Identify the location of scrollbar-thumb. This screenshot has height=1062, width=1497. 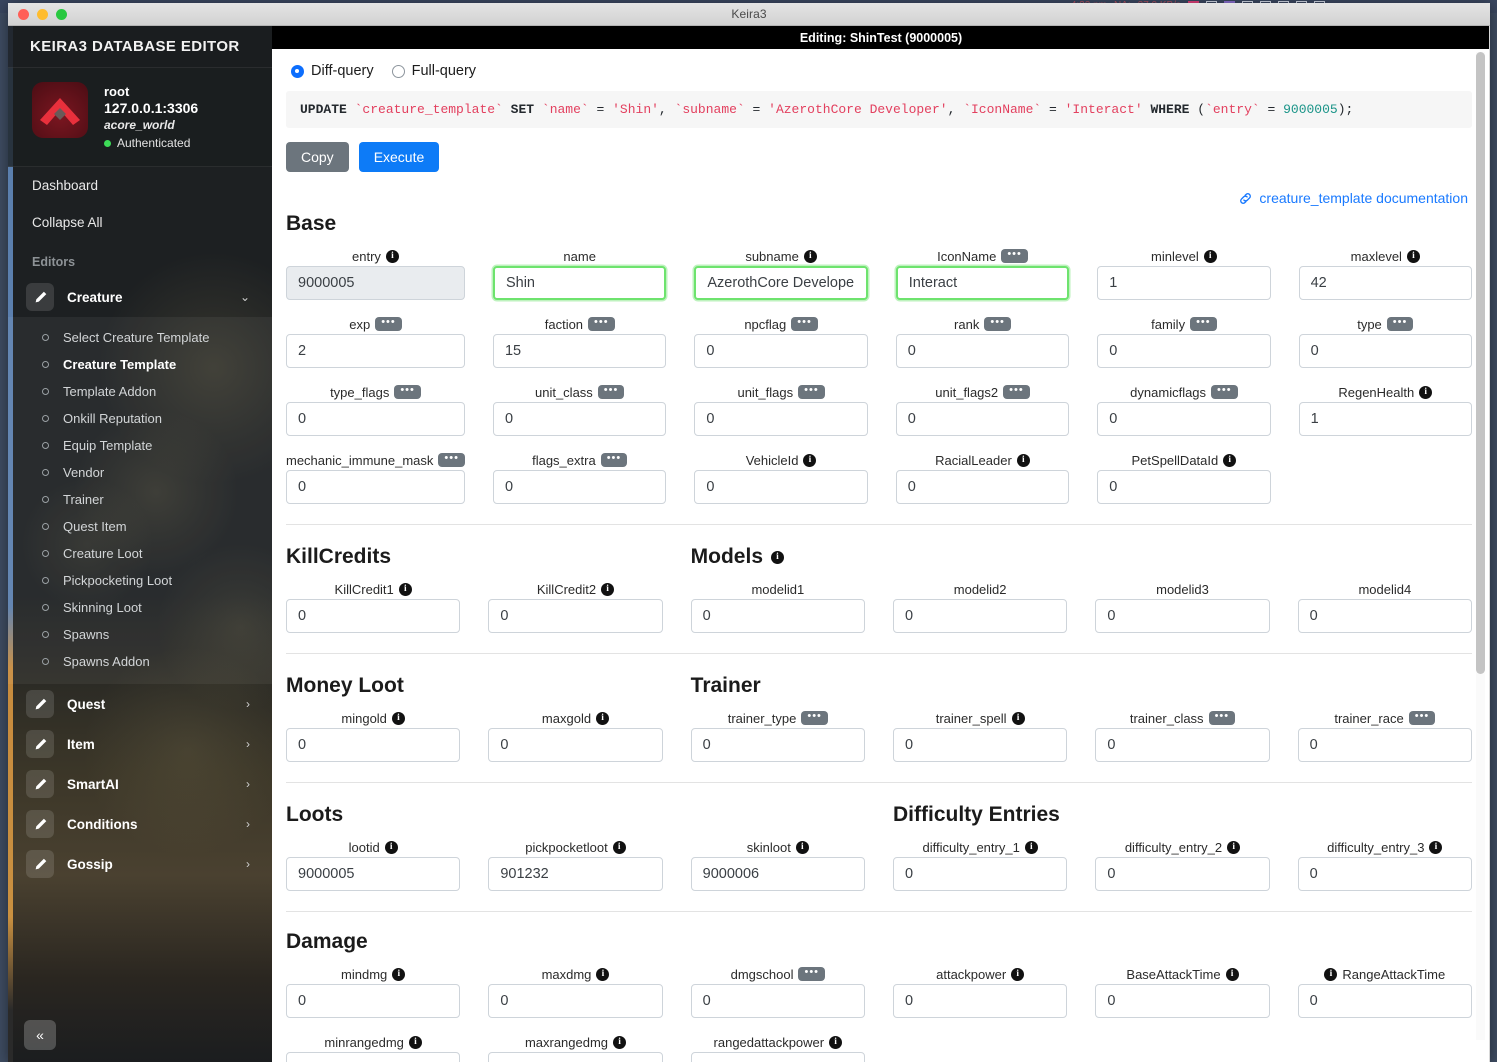
(1480, 363).